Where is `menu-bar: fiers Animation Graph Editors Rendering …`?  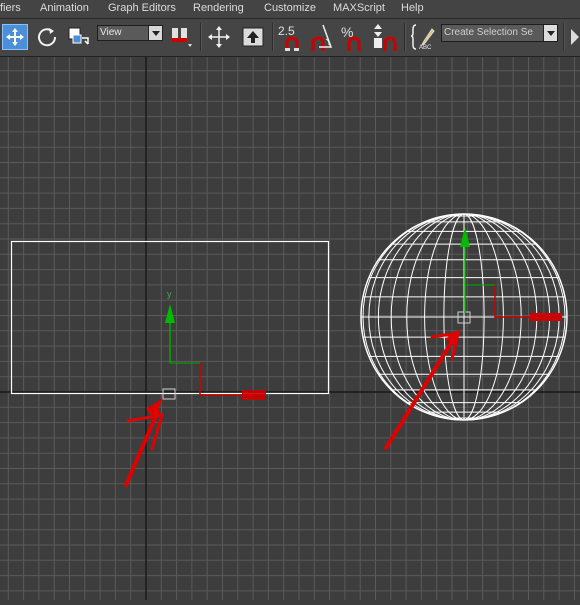
menu-bar: fiers Animation Graph Editors Rendering … is located at coordinates (290, 9).